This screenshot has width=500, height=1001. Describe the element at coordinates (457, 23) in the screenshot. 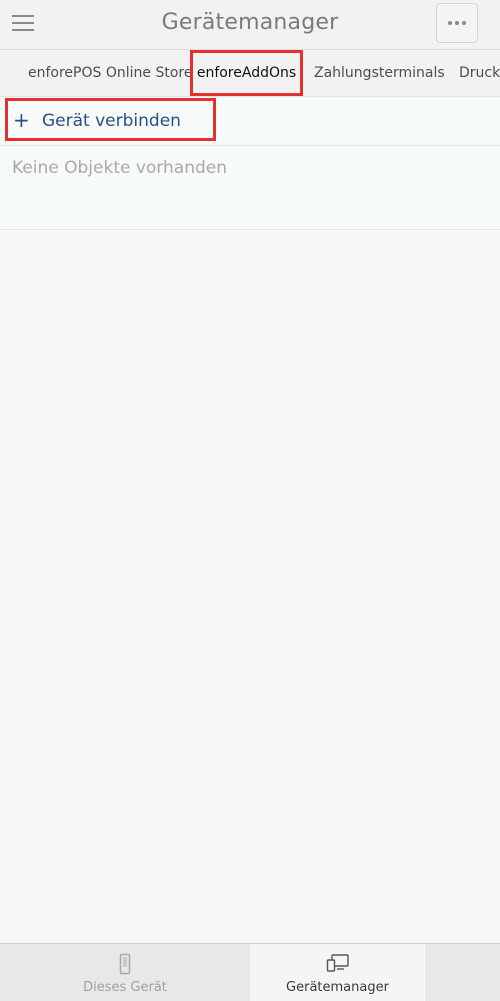

I see `more-options-button` at that location.